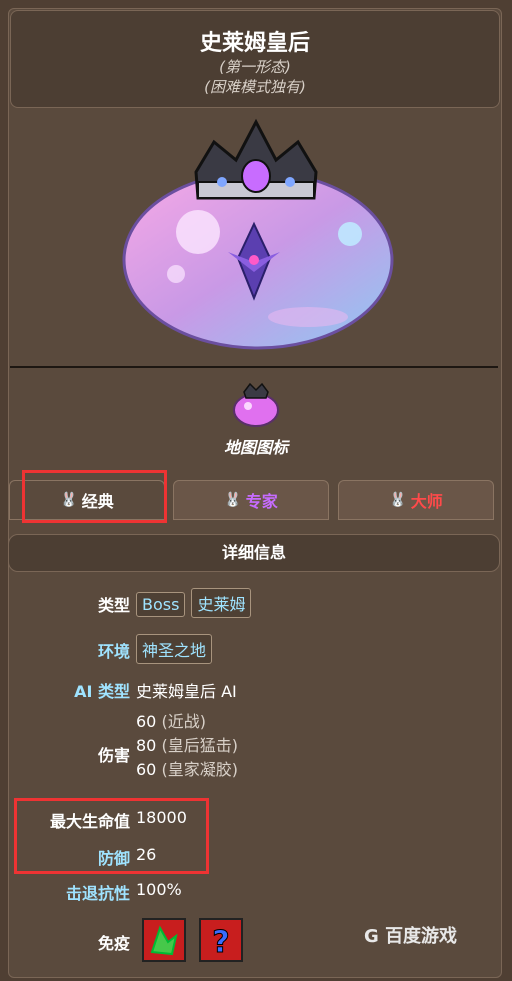 This screenshot has width=512, height=981. Describe the element at coordinates (187, 769) in the screenshot. I see `damage-line: 60 (皇家凝胶)` at that location.